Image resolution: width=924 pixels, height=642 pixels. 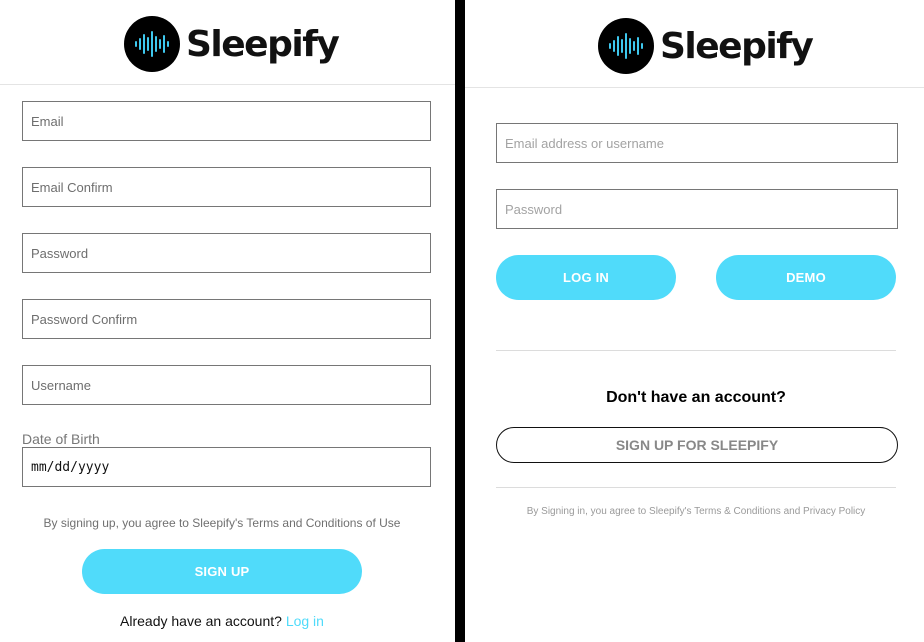 I want to click on dob-date-input: mm/dd/yyyy, so click(x=226, y=467).